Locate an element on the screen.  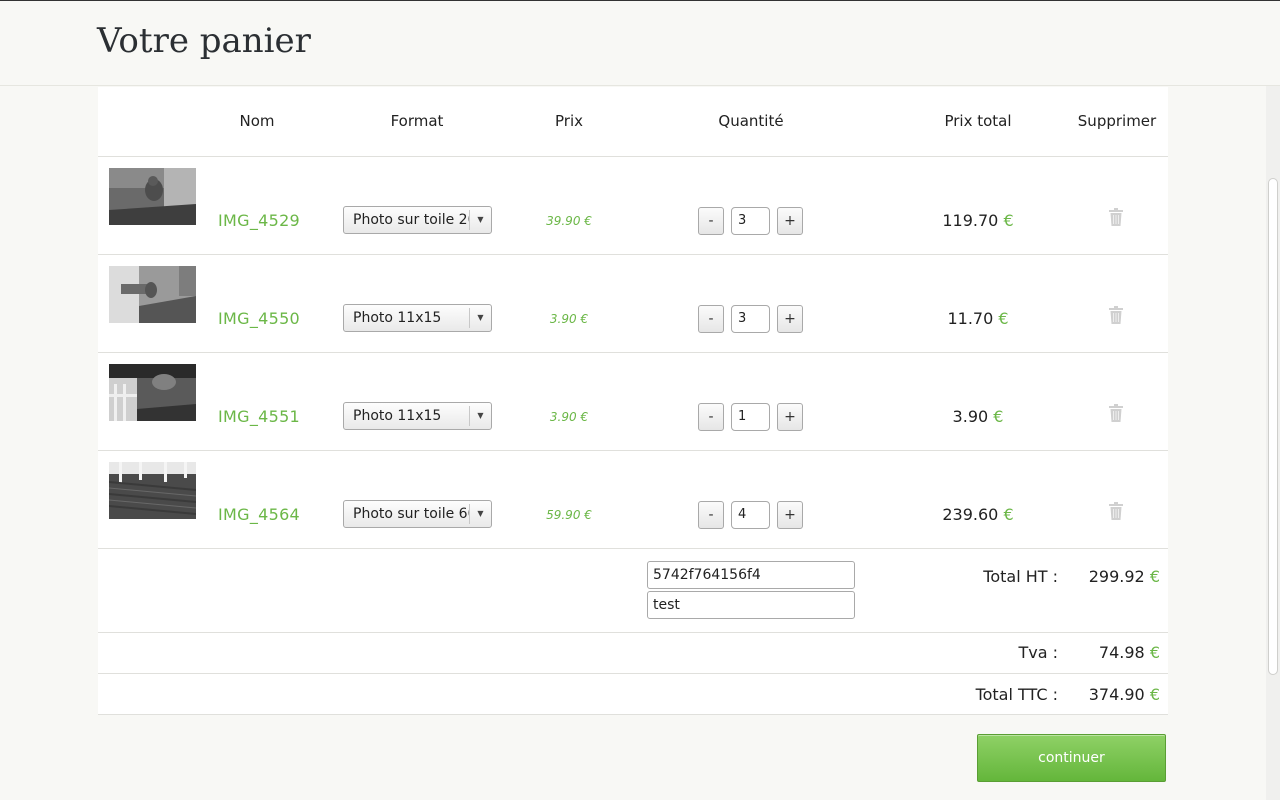
summary-total-ttc-row: Total TTC : 374.90 € is located at coordinates (633, 694).